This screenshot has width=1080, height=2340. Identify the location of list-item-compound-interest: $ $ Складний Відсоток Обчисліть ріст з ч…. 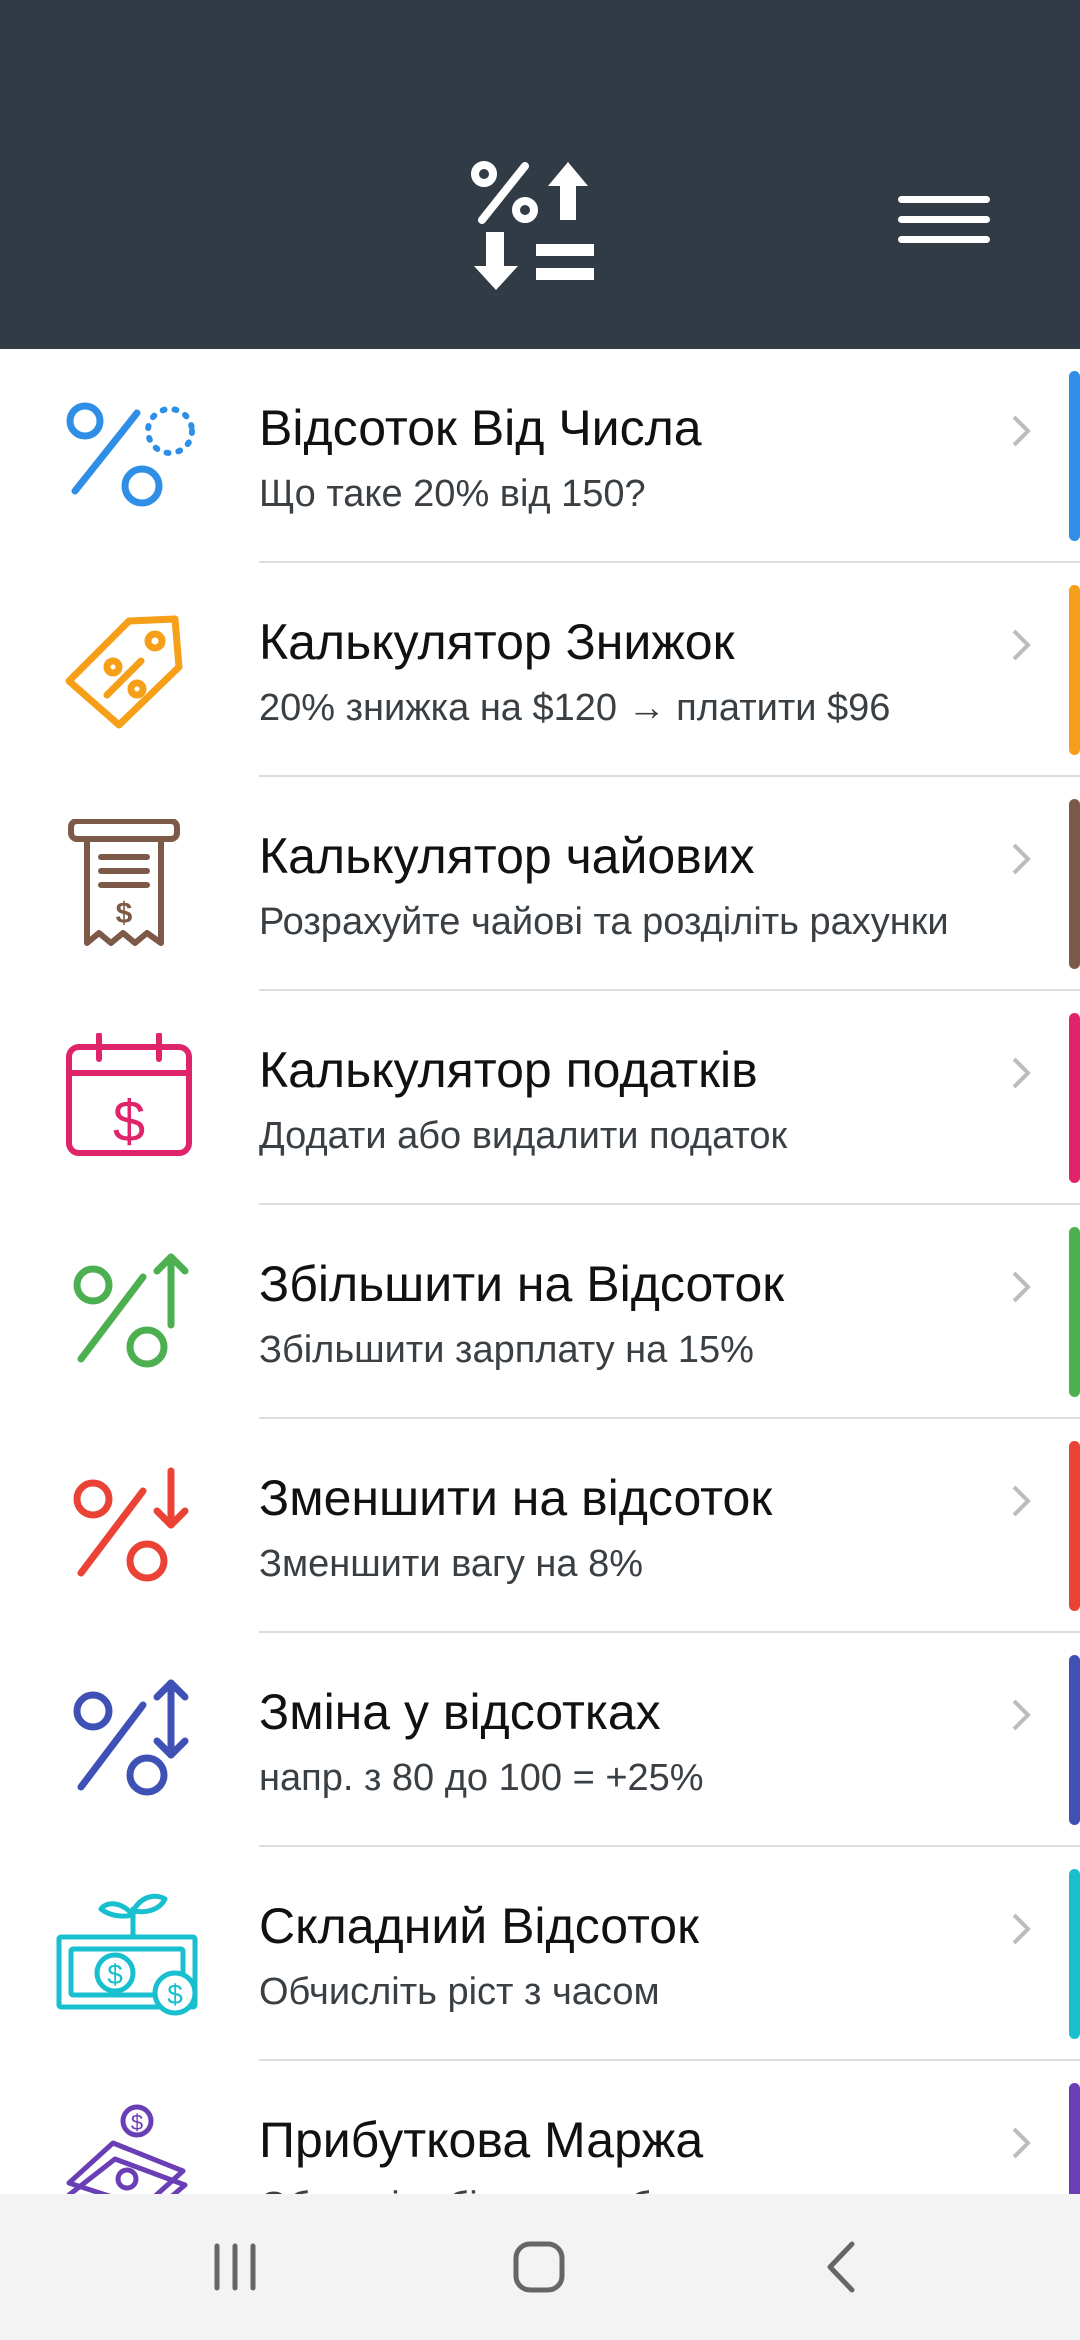
(540, 1954).